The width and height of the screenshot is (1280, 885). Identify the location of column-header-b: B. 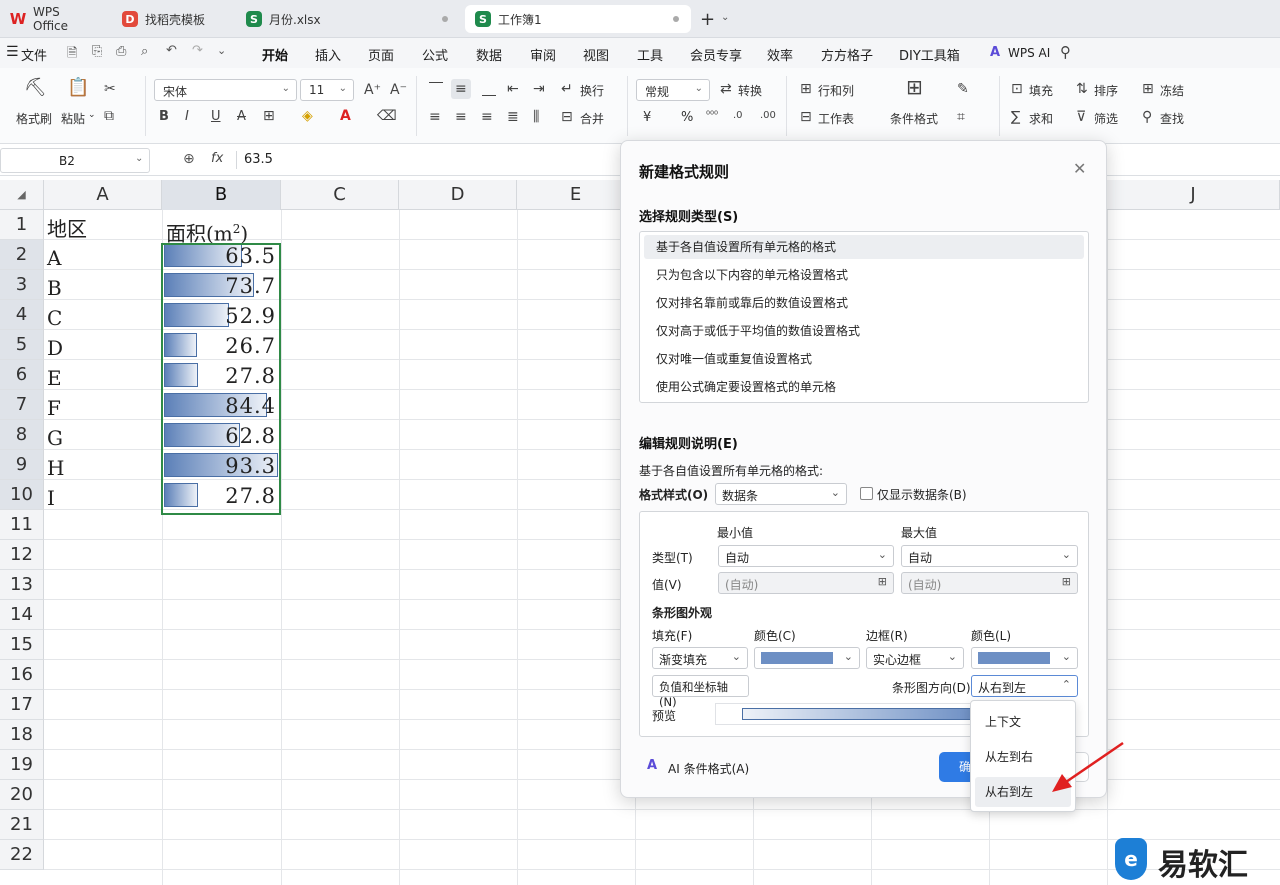
(221, 195).